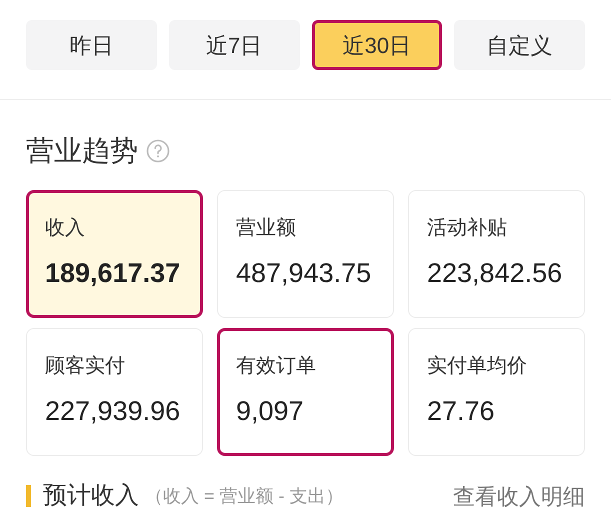  Describe the element at coordinates (244, 496) in the screenshot. I see `formula-note: （收入 = 营业额 - 支出）` at that location.